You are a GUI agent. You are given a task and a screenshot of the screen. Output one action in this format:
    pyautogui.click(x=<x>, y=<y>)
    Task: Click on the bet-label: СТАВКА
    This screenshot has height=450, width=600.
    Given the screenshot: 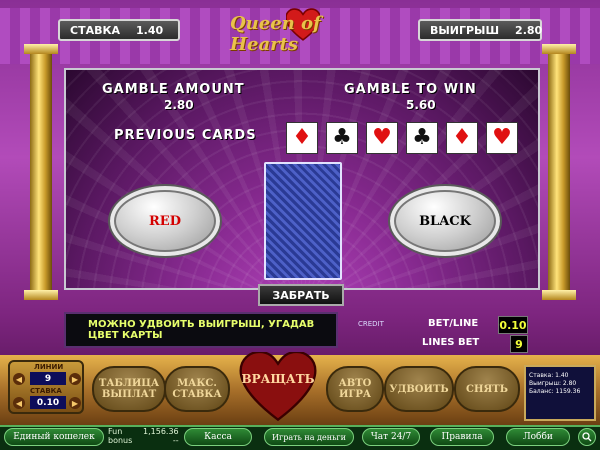 What is the action you would take?
    pyautogui.click(x=95, y=30)
    